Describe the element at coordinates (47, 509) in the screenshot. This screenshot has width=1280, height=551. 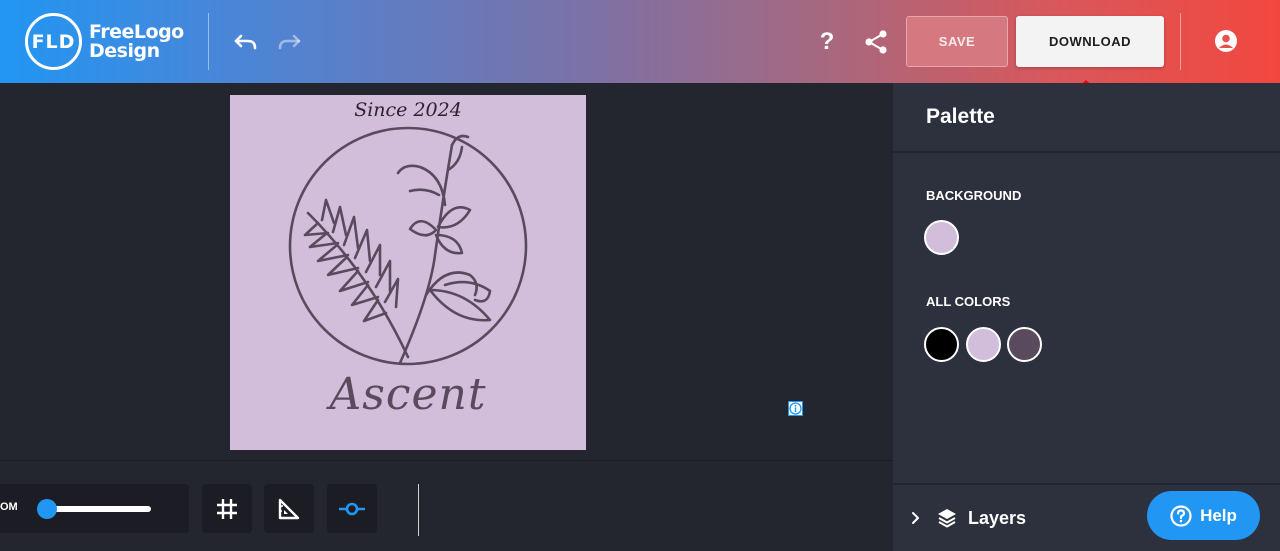
I see `zoom-slider-thumb` at that location.